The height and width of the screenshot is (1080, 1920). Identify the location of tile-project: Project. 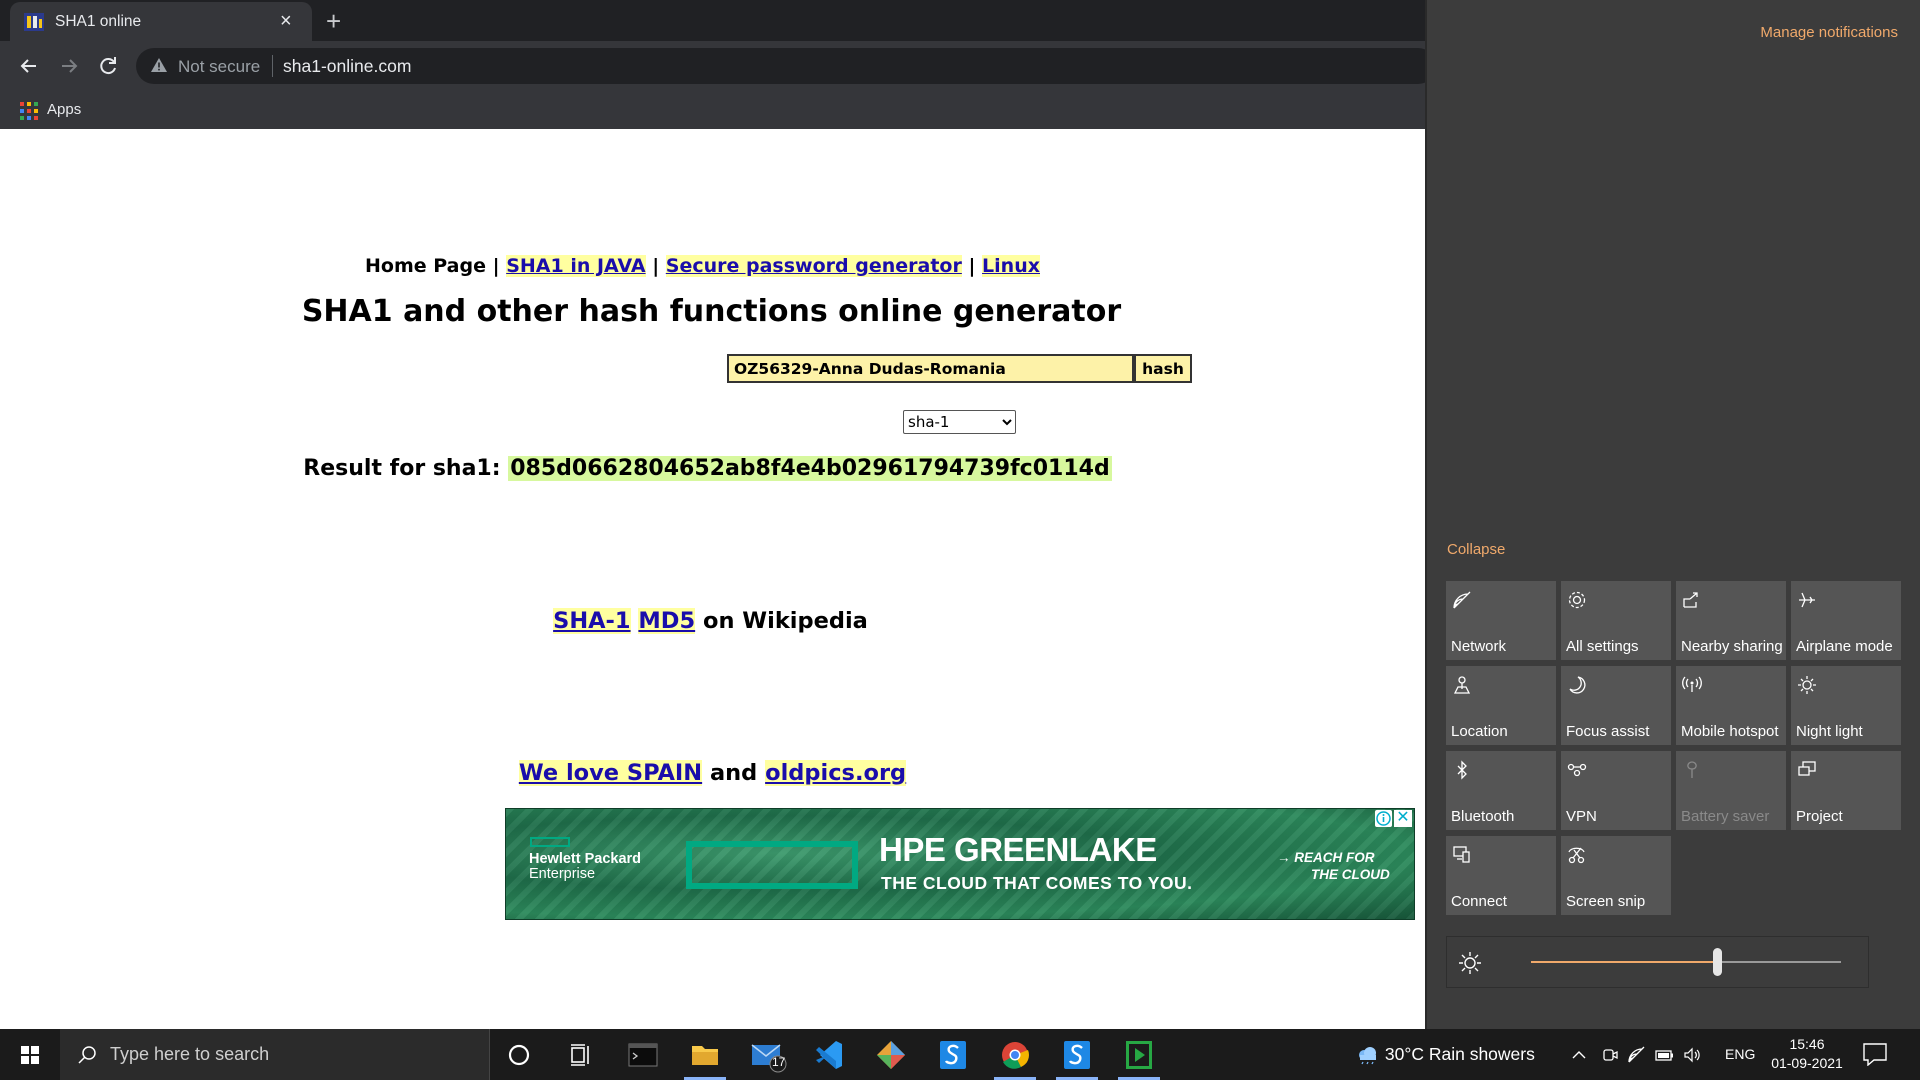
(1846, 790).